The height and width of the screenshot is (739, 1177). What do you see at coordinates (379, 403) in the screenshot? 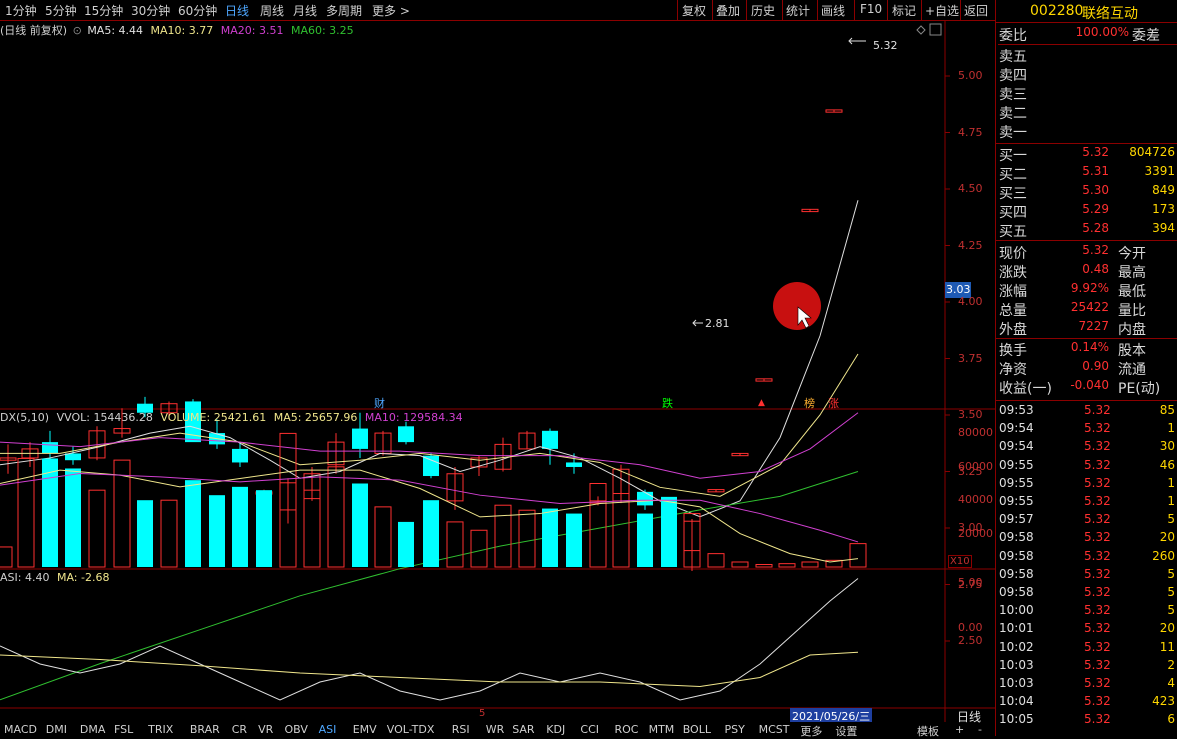
I see `event-finance: 财` at bounding box center [379, 403].